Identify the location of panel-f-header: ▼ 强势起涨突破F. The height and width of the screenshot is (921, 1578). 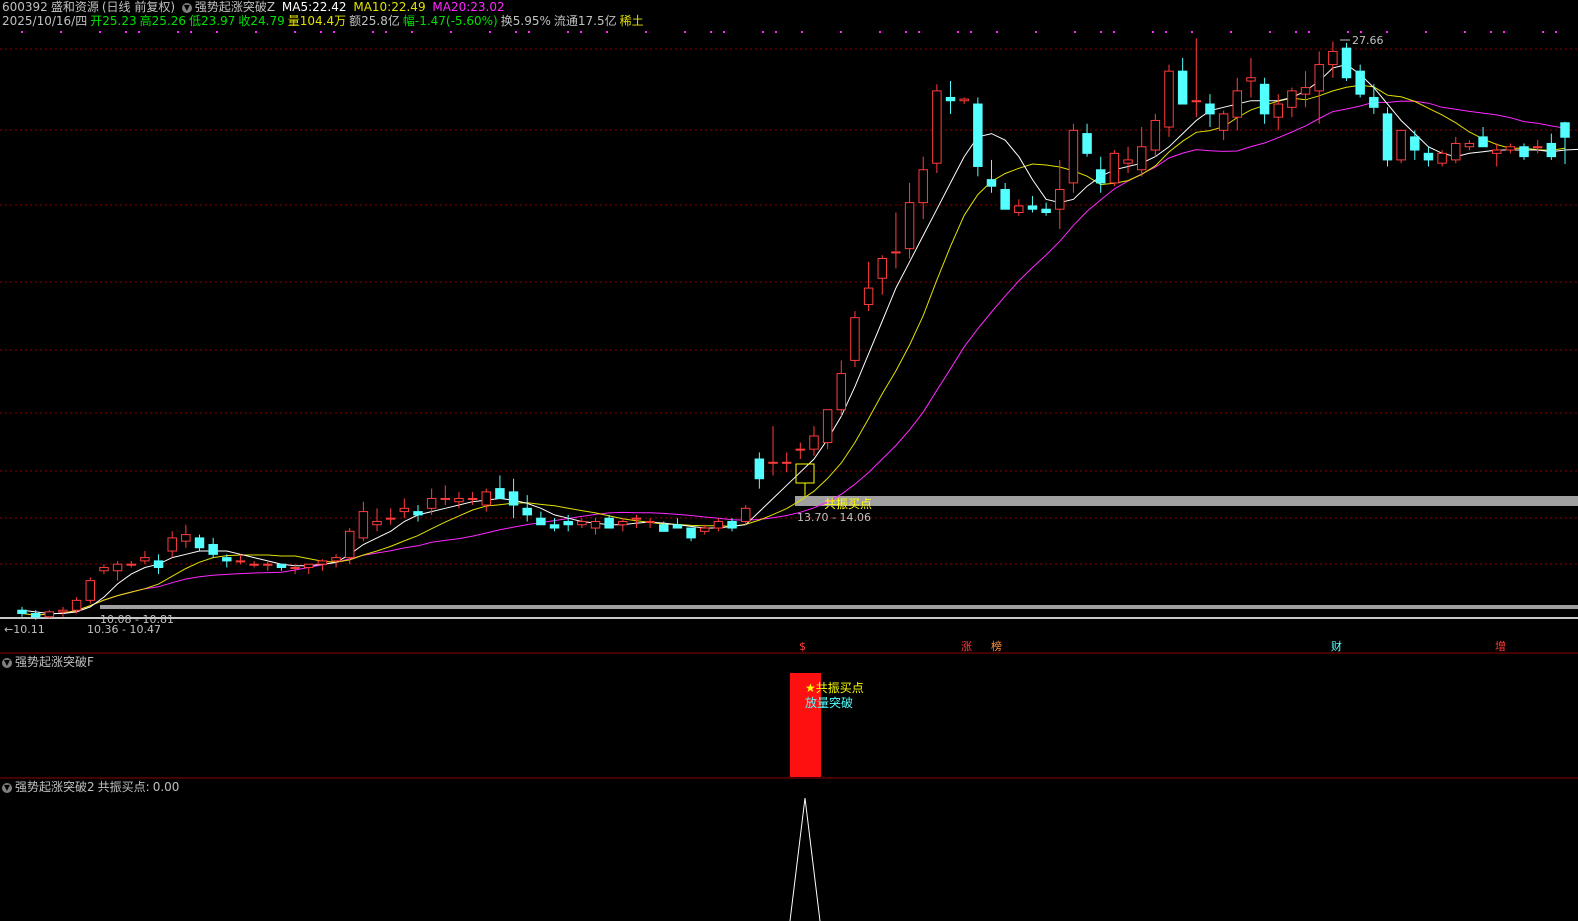
(49, 662).